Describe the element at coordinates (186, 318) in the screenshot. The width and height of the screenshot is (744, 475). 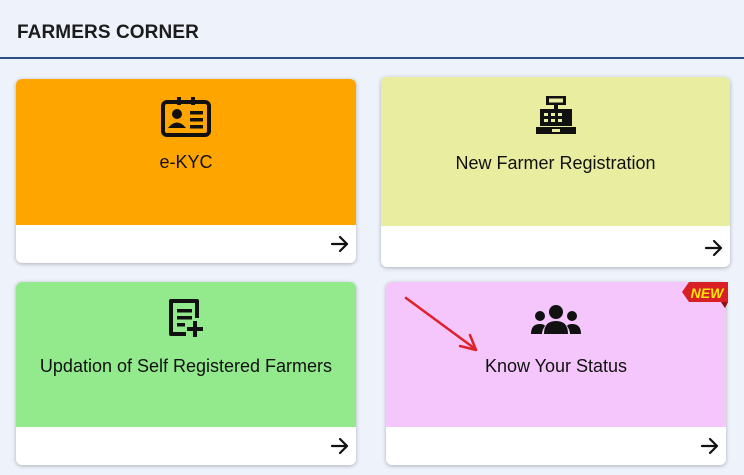
I see `document-add-icon` at that location.